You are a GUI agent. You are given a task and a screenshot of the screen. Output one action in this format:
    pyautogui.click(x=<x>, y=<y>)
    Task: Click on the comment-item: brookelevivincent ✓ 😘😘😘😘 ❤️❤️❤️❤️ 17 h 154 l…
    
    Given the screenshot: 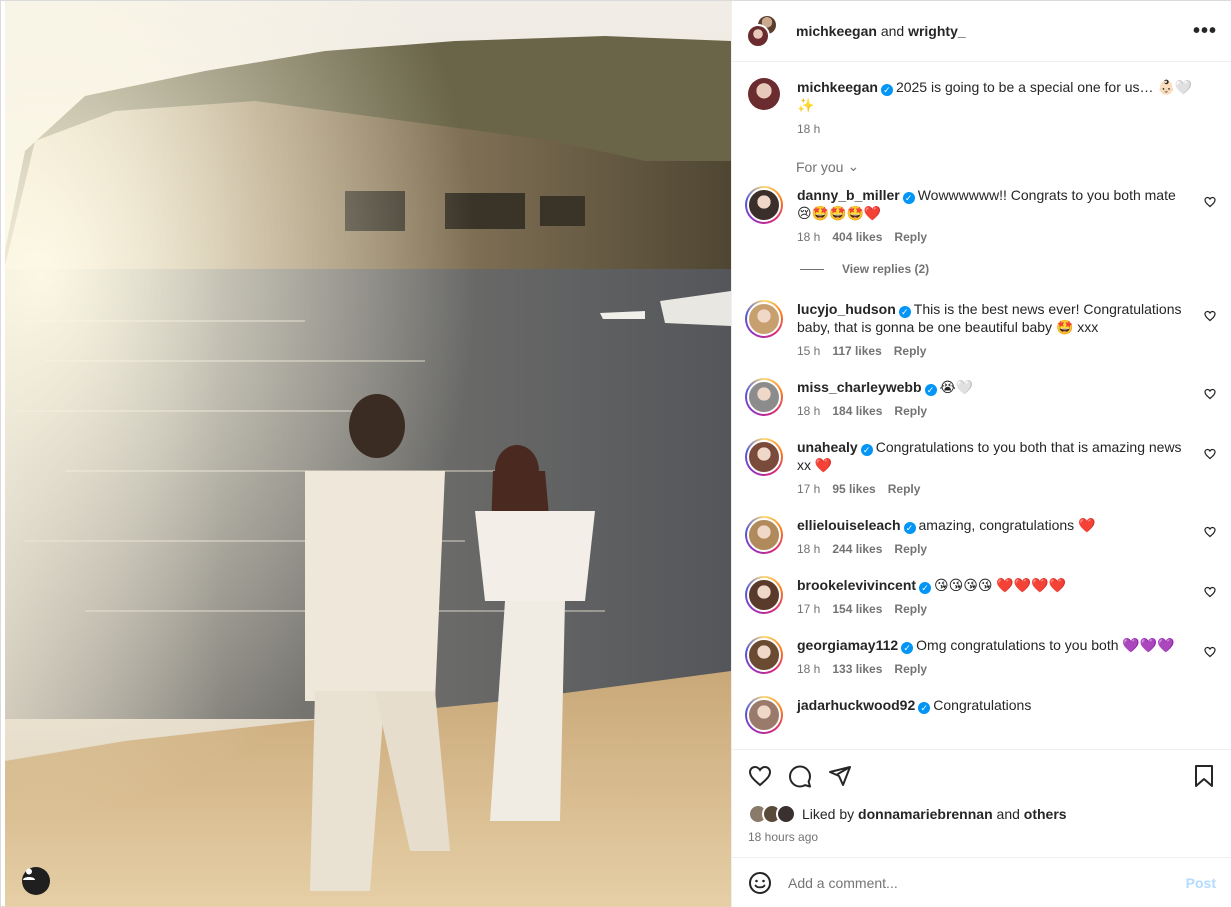 What is the action you would take?
    pyautogui.click(x=980, y=596)
    